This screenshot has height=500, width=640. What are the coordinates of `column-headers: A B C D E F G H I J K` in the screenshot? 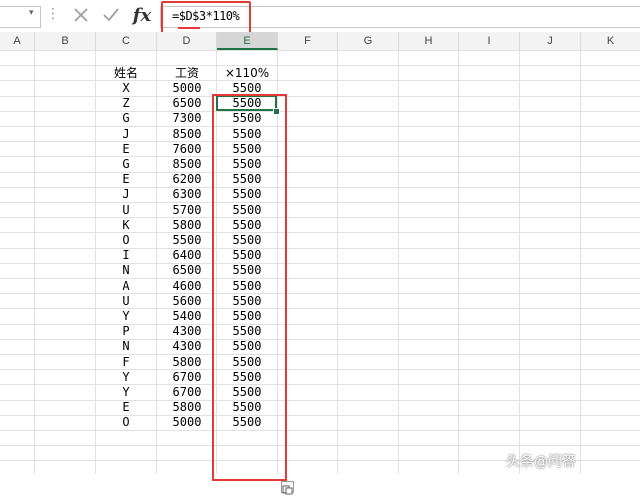 It's located at (320, 41).